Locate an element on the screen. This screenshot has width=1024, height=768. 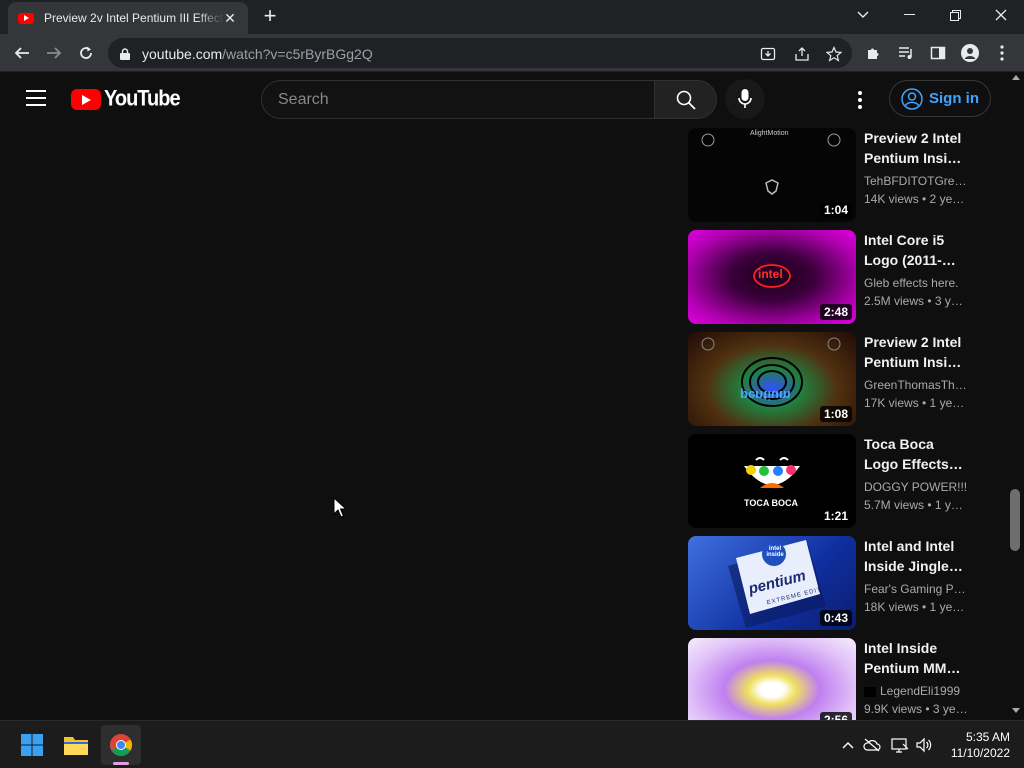
show-hidden-icons-chevron-icon is located at coordinates (848, 745).